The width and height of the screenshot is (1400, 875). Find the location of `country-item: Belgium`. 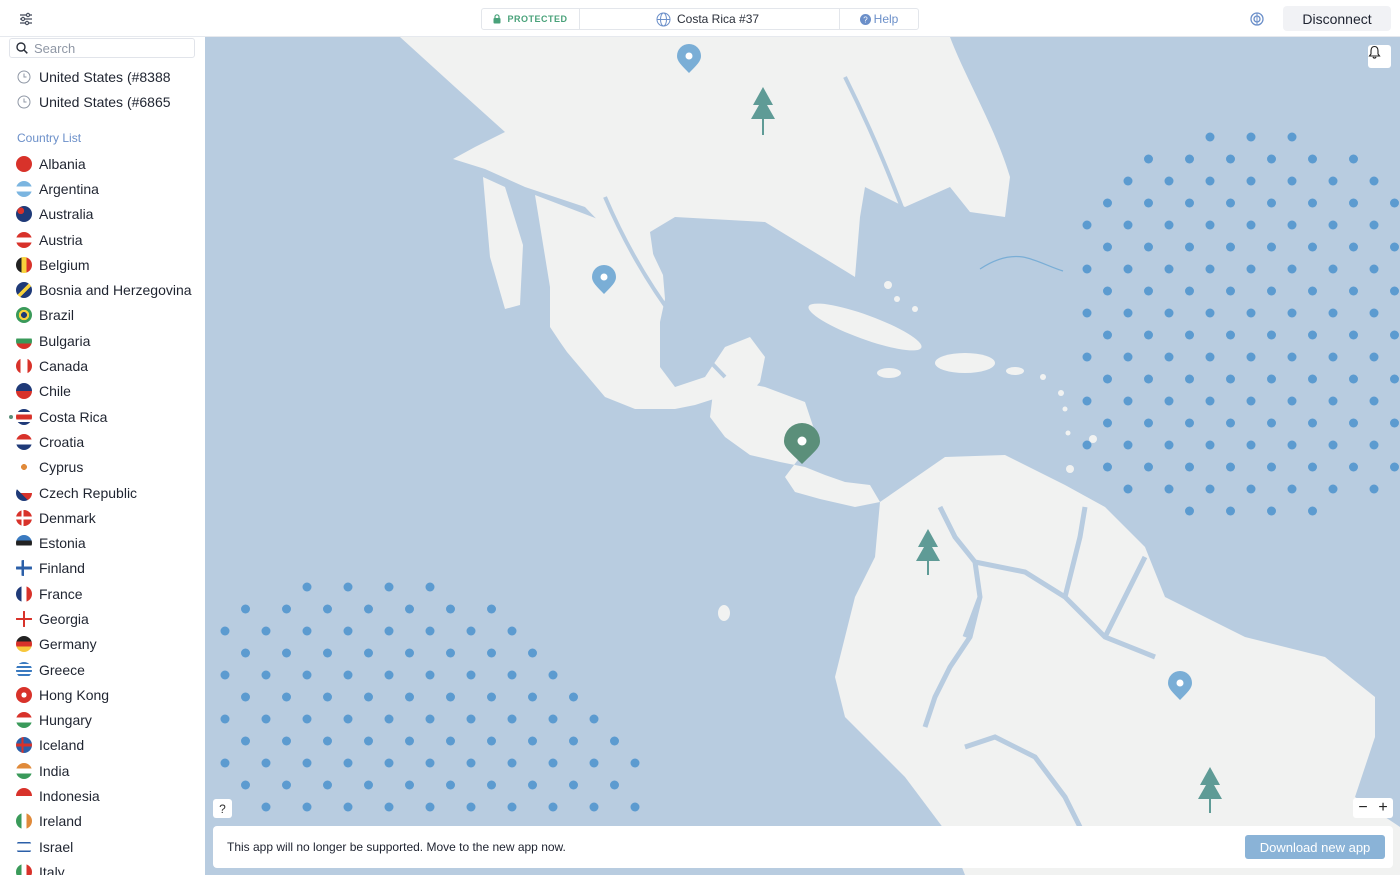

country-item: Belgium is located at coordinates (102, 264).